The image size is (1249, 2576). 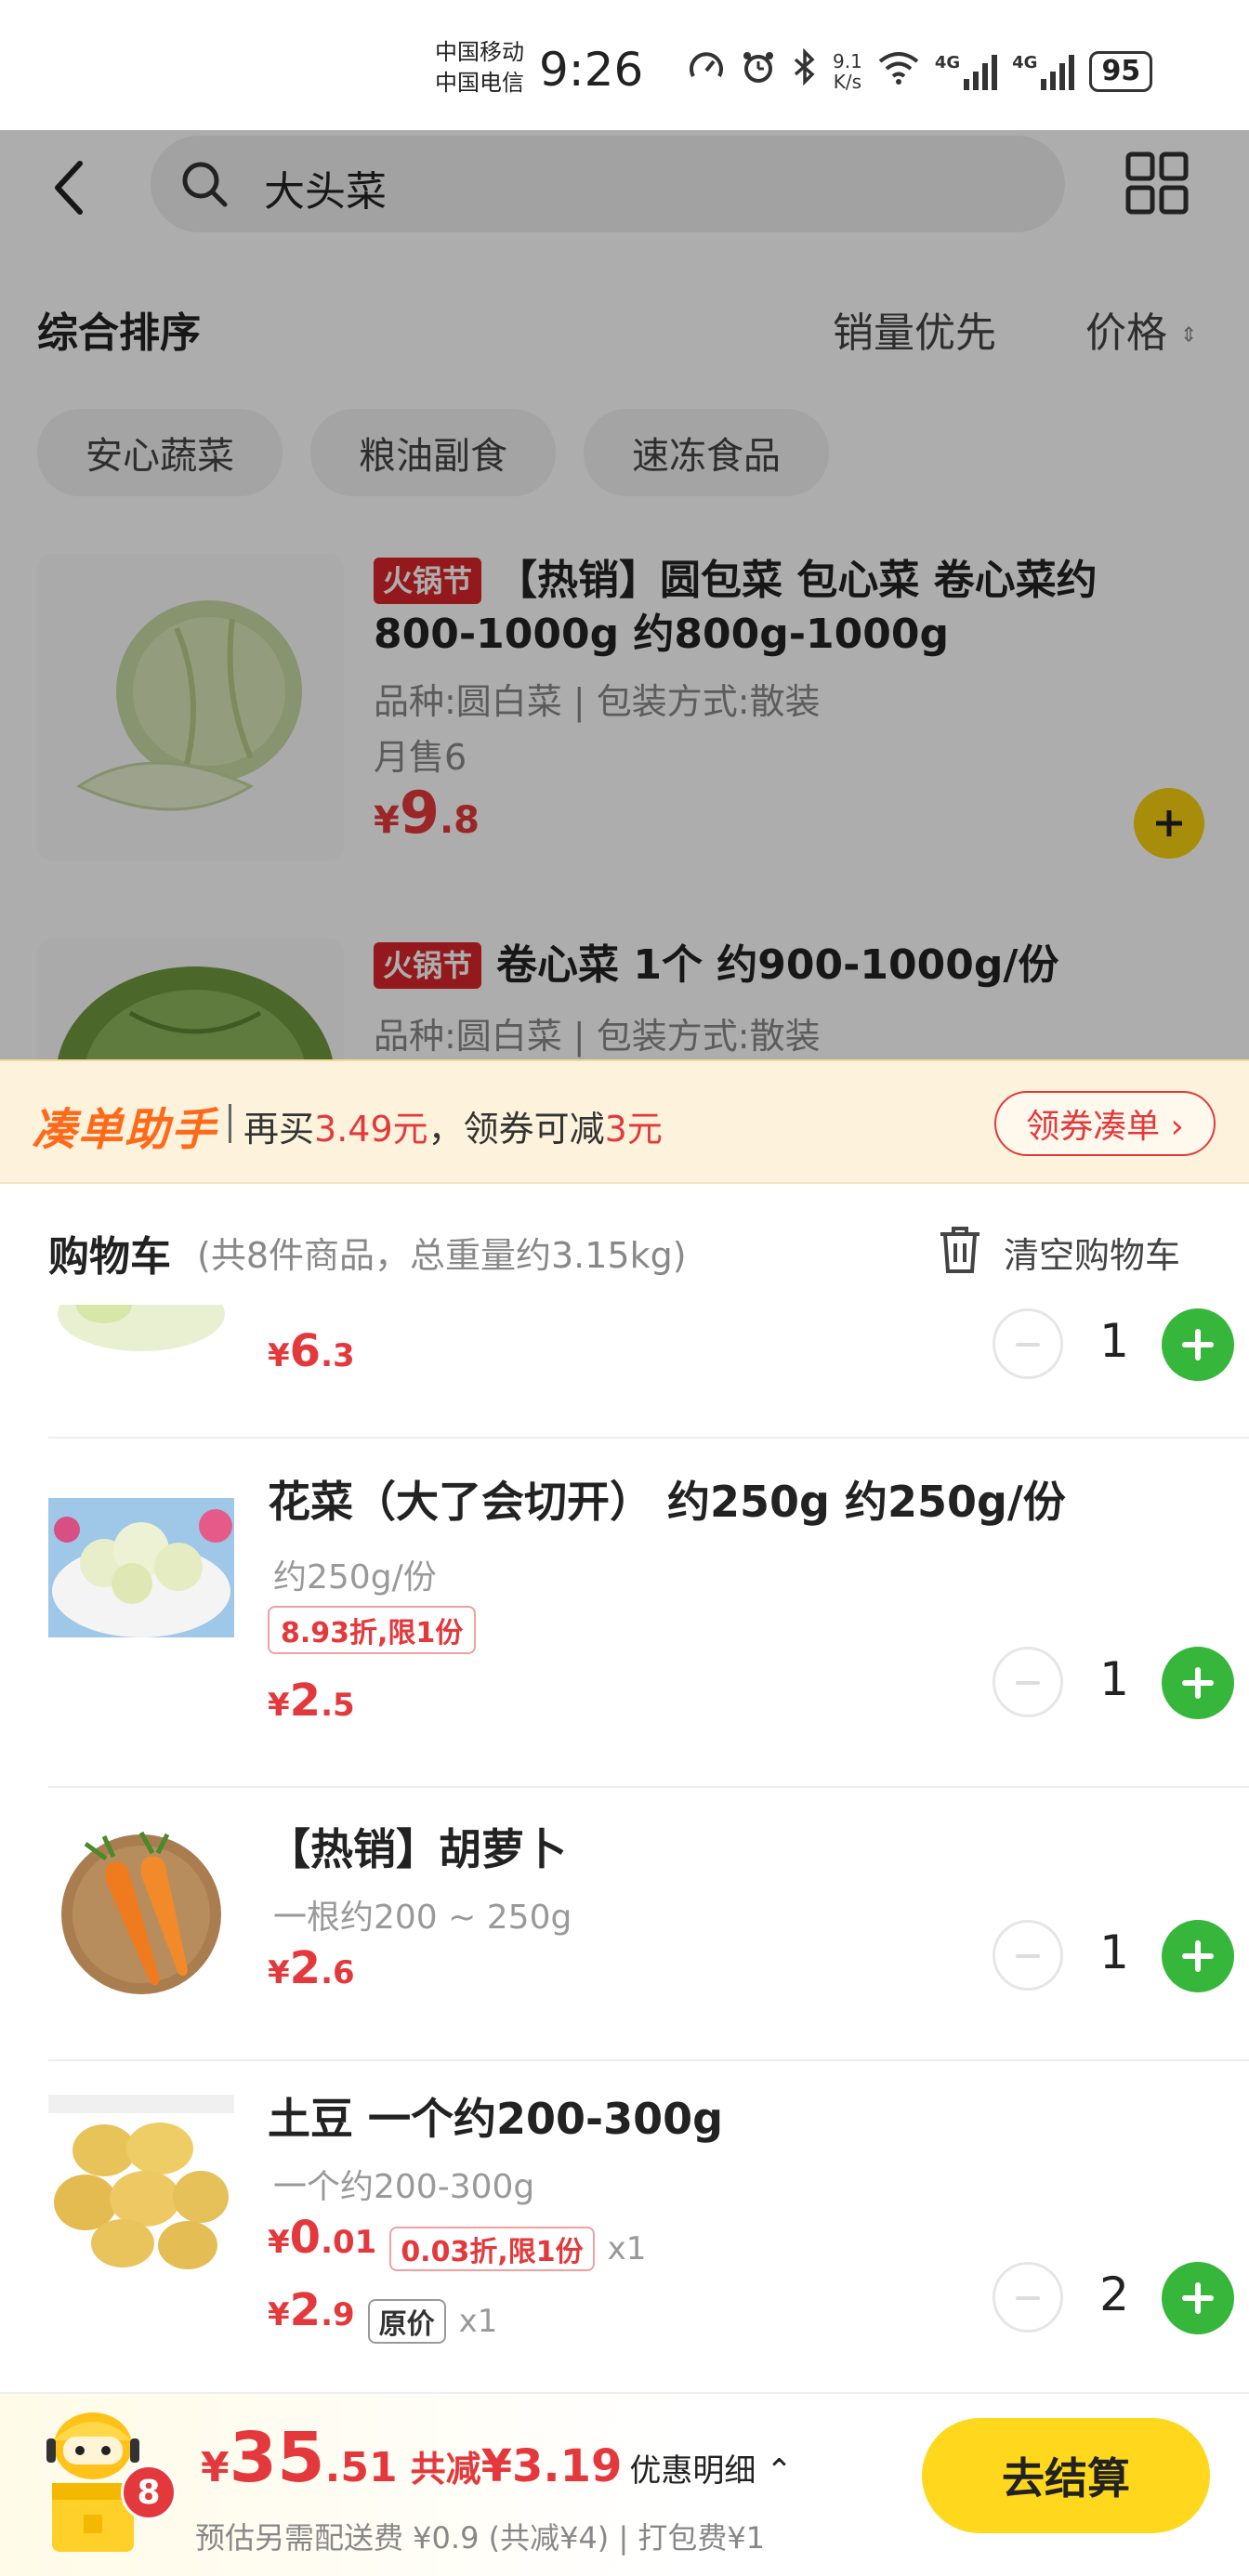 What do you see at coordinates (417, 1849) in the screenshot?
I see `cart-item-name: 【热销】胡萝卜` at bounding box center [417, 1849].